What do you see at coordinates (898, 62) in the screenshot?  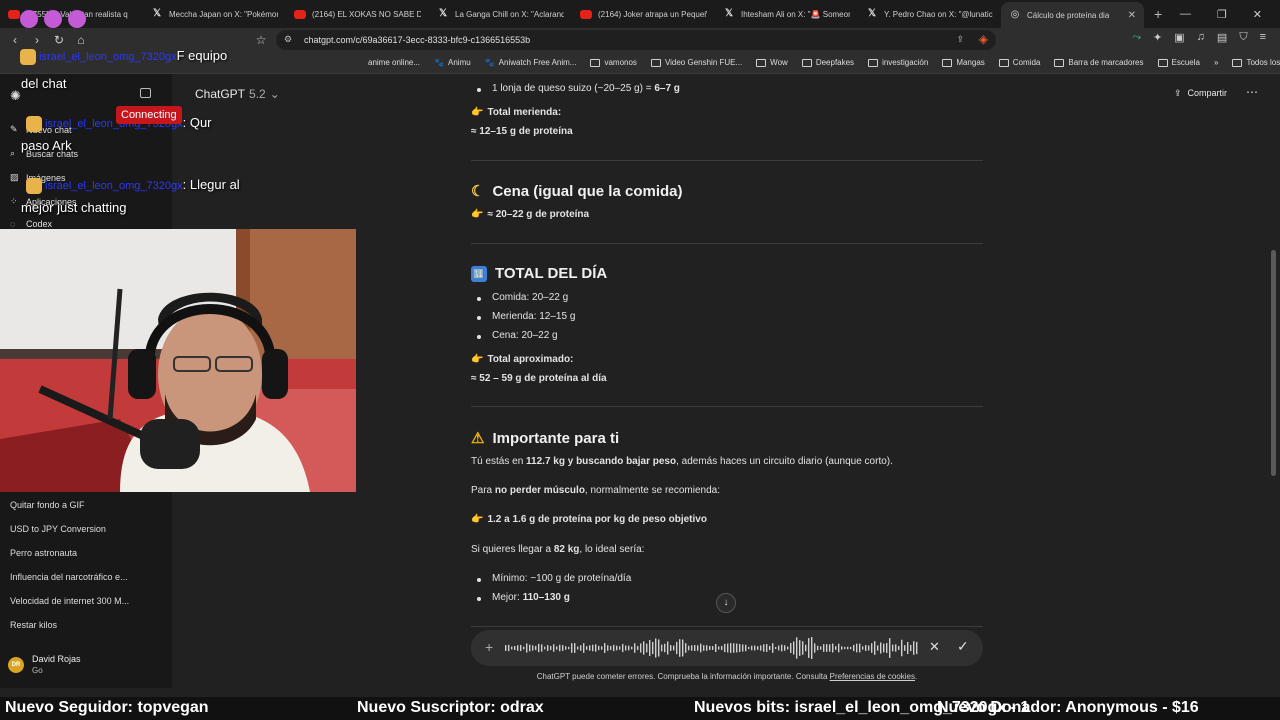 I see `bookmark-folder: investigación` at bounding box center [898, 62].